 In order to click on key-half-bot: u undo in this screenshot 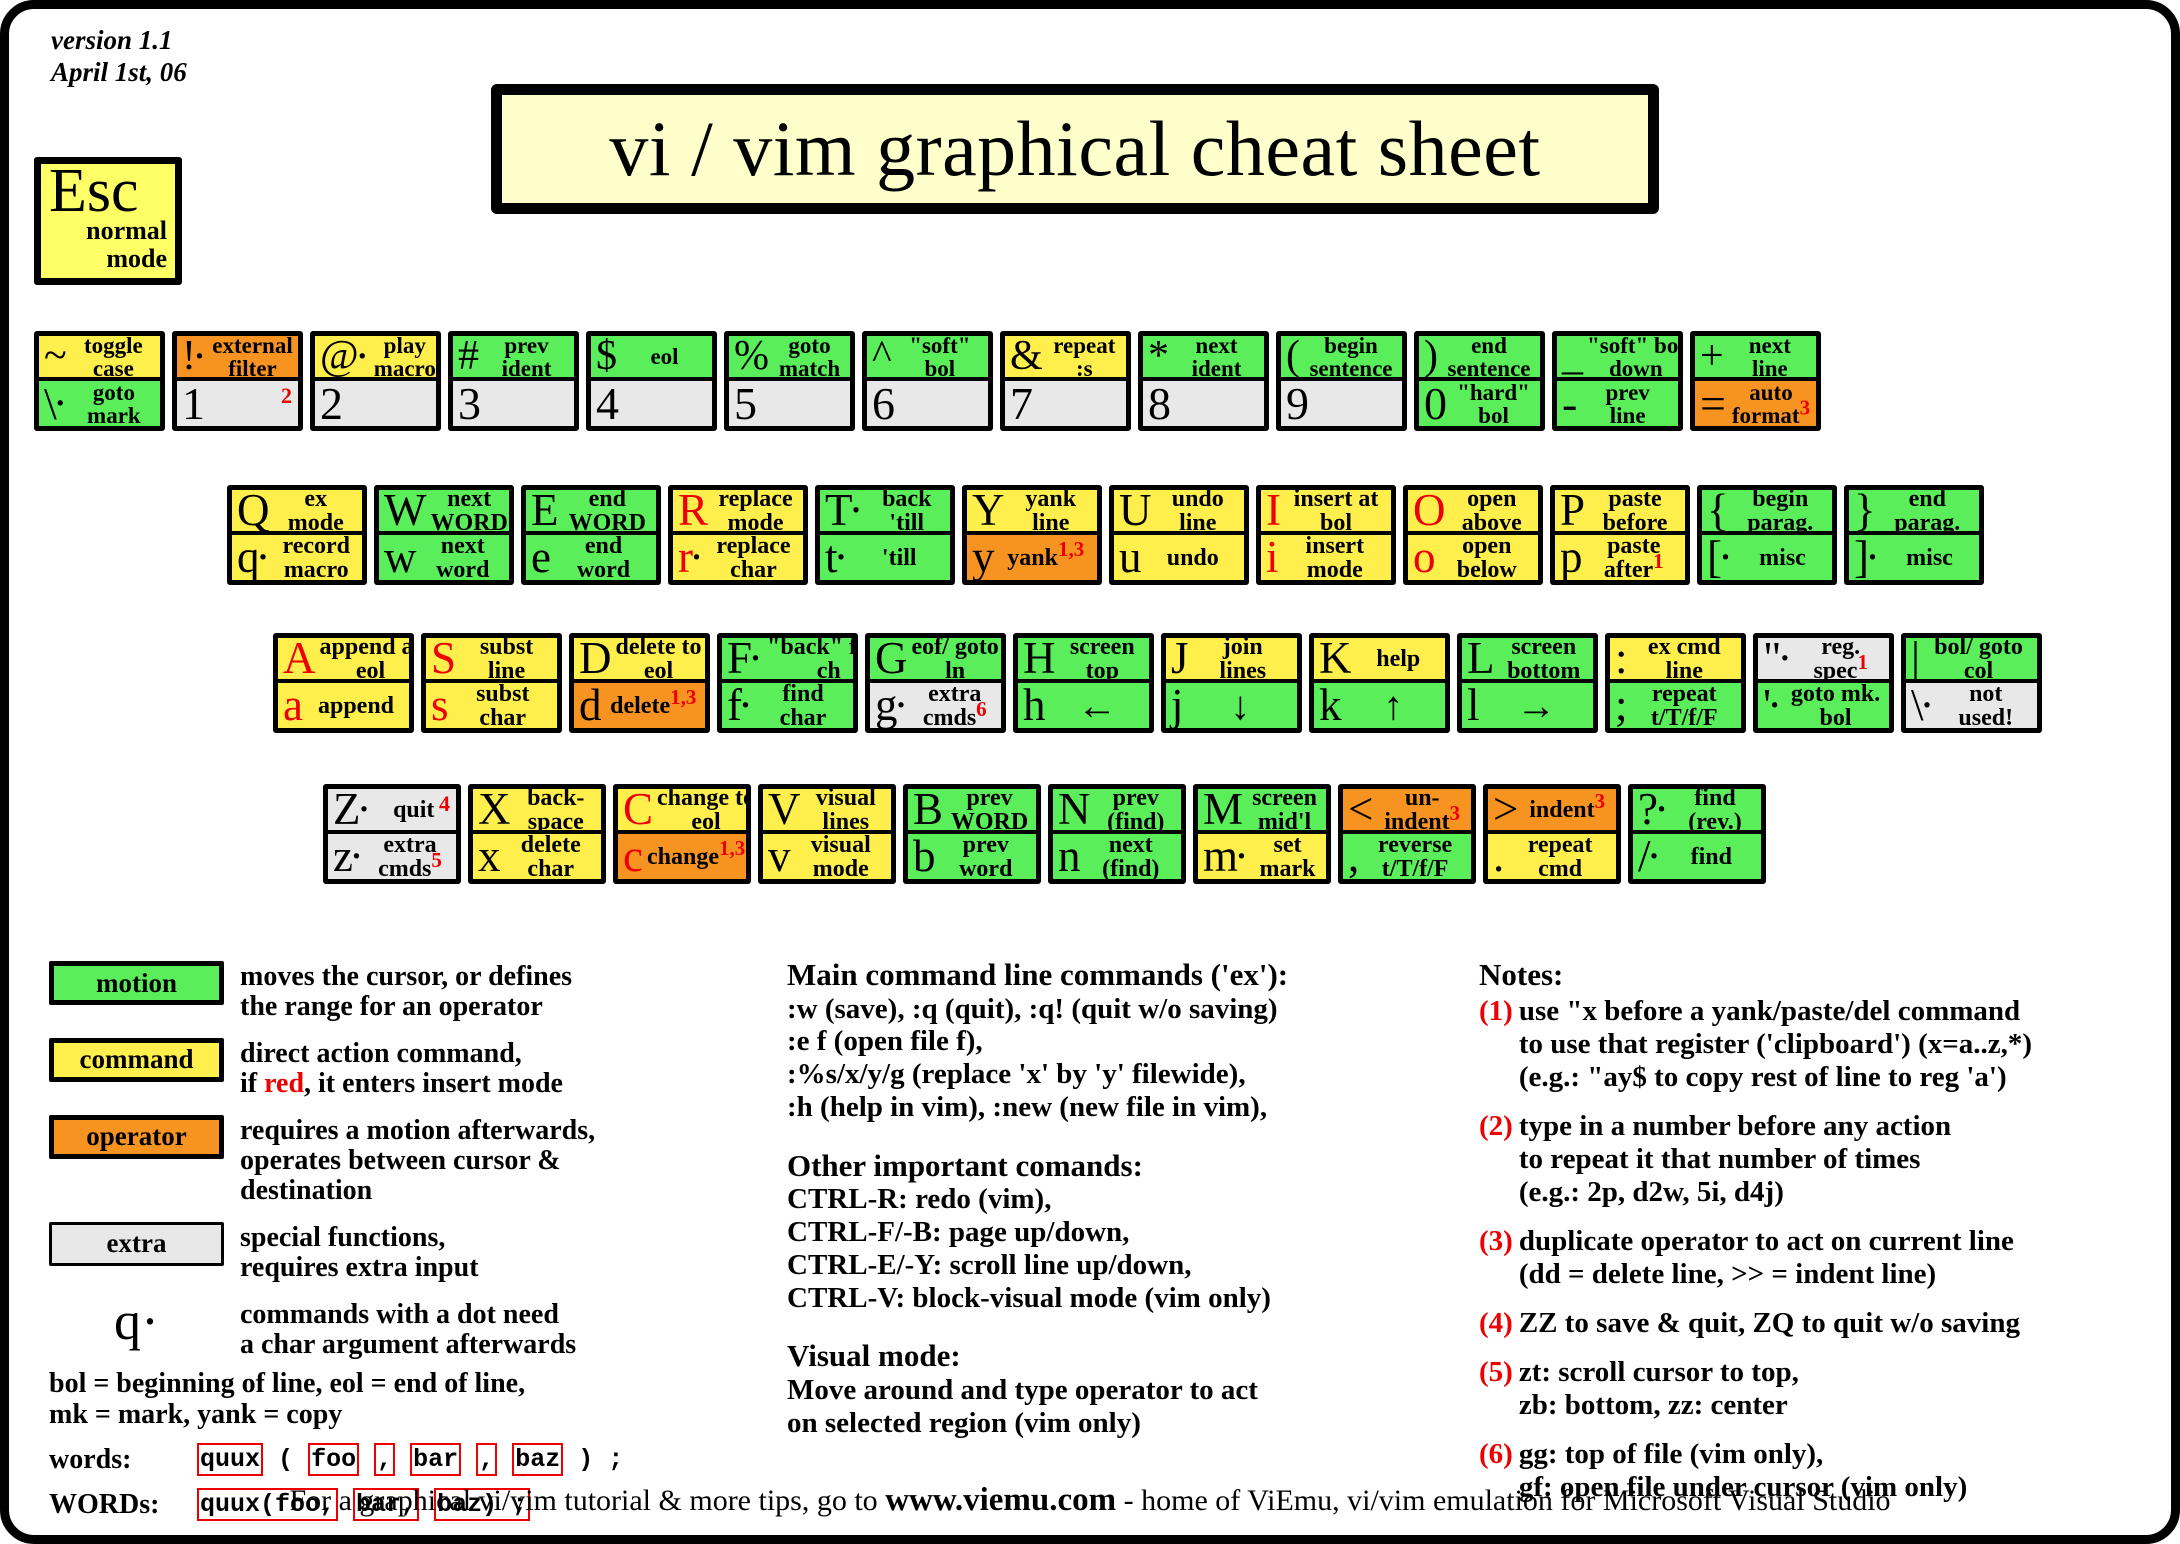, I will do `click(1179, 557)`.